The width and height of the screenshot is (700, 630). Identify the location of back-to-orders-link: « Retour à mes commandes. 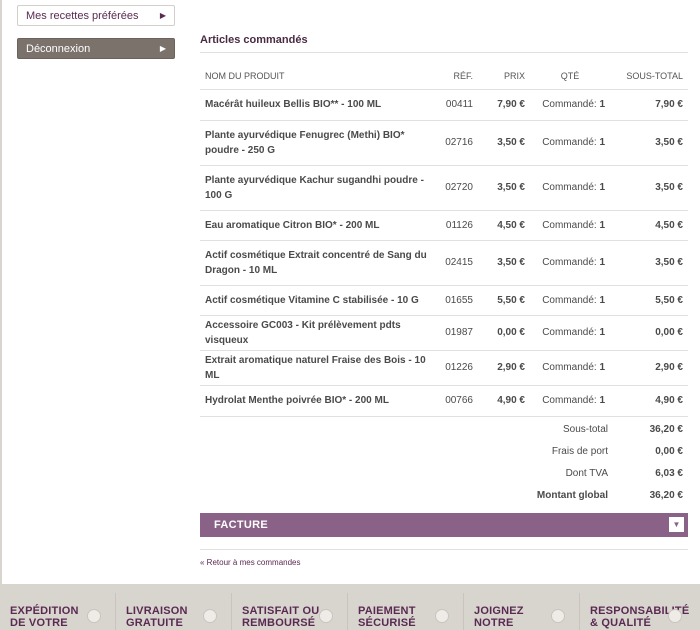
(250, 562).